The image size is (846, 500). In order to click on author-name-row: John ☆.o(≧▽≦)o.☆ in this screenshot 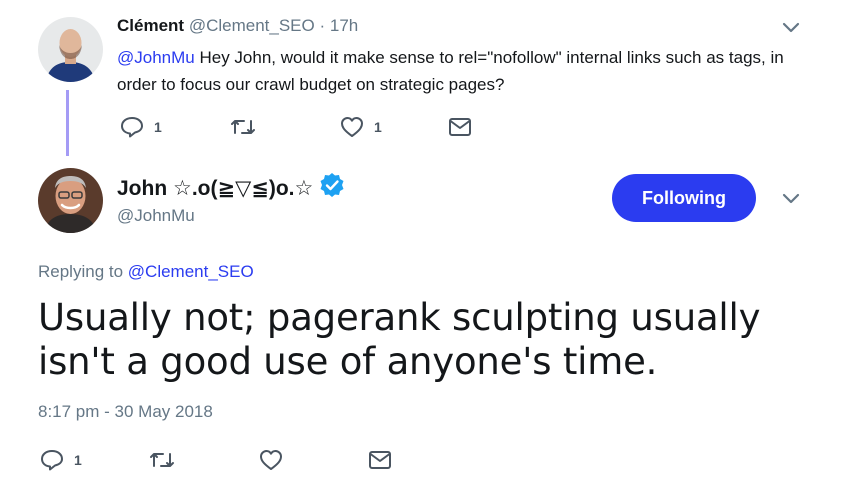, I will do `click(231, 188)`.